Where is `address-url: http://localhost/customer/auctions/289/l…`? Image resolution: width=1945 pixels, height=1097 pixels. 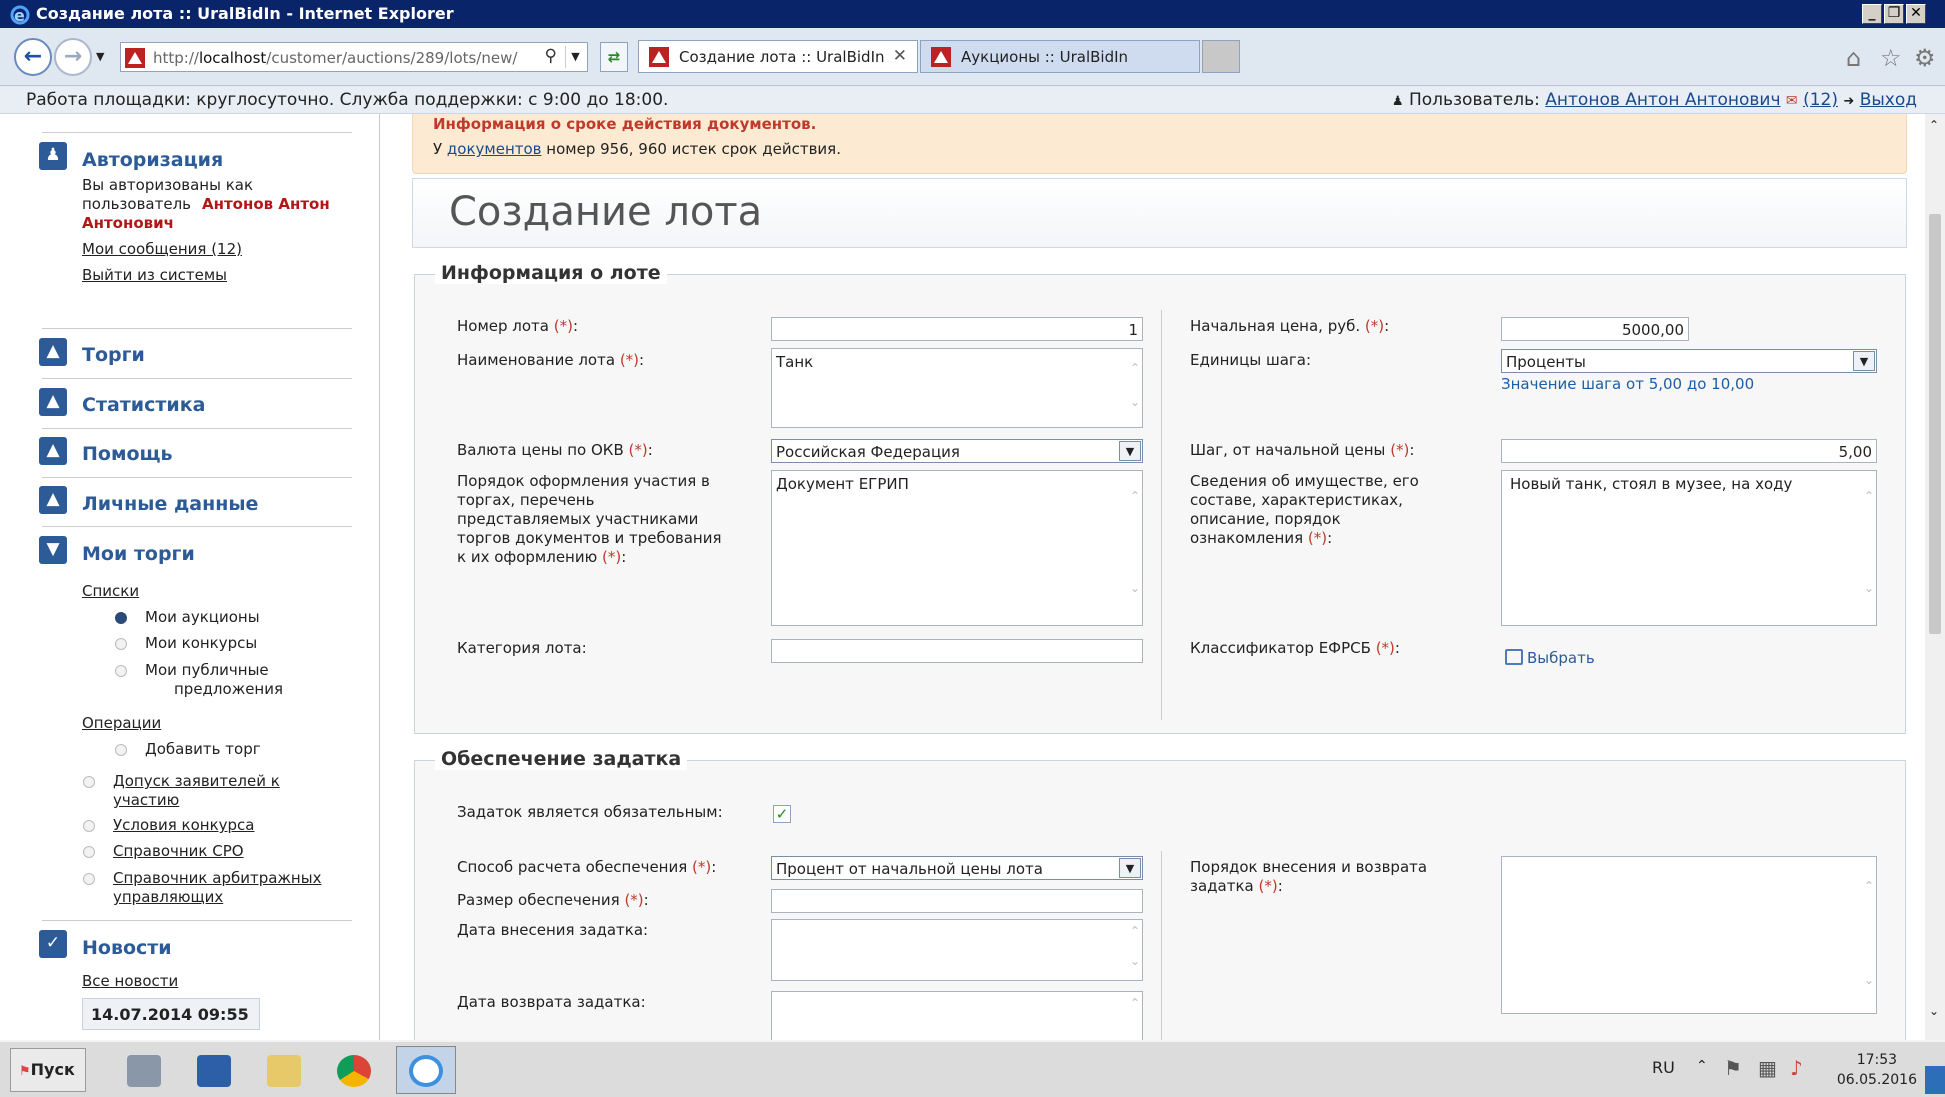
address-url: http://localhost/customer/auctions/289/l… is located at coordinates (335, 58).